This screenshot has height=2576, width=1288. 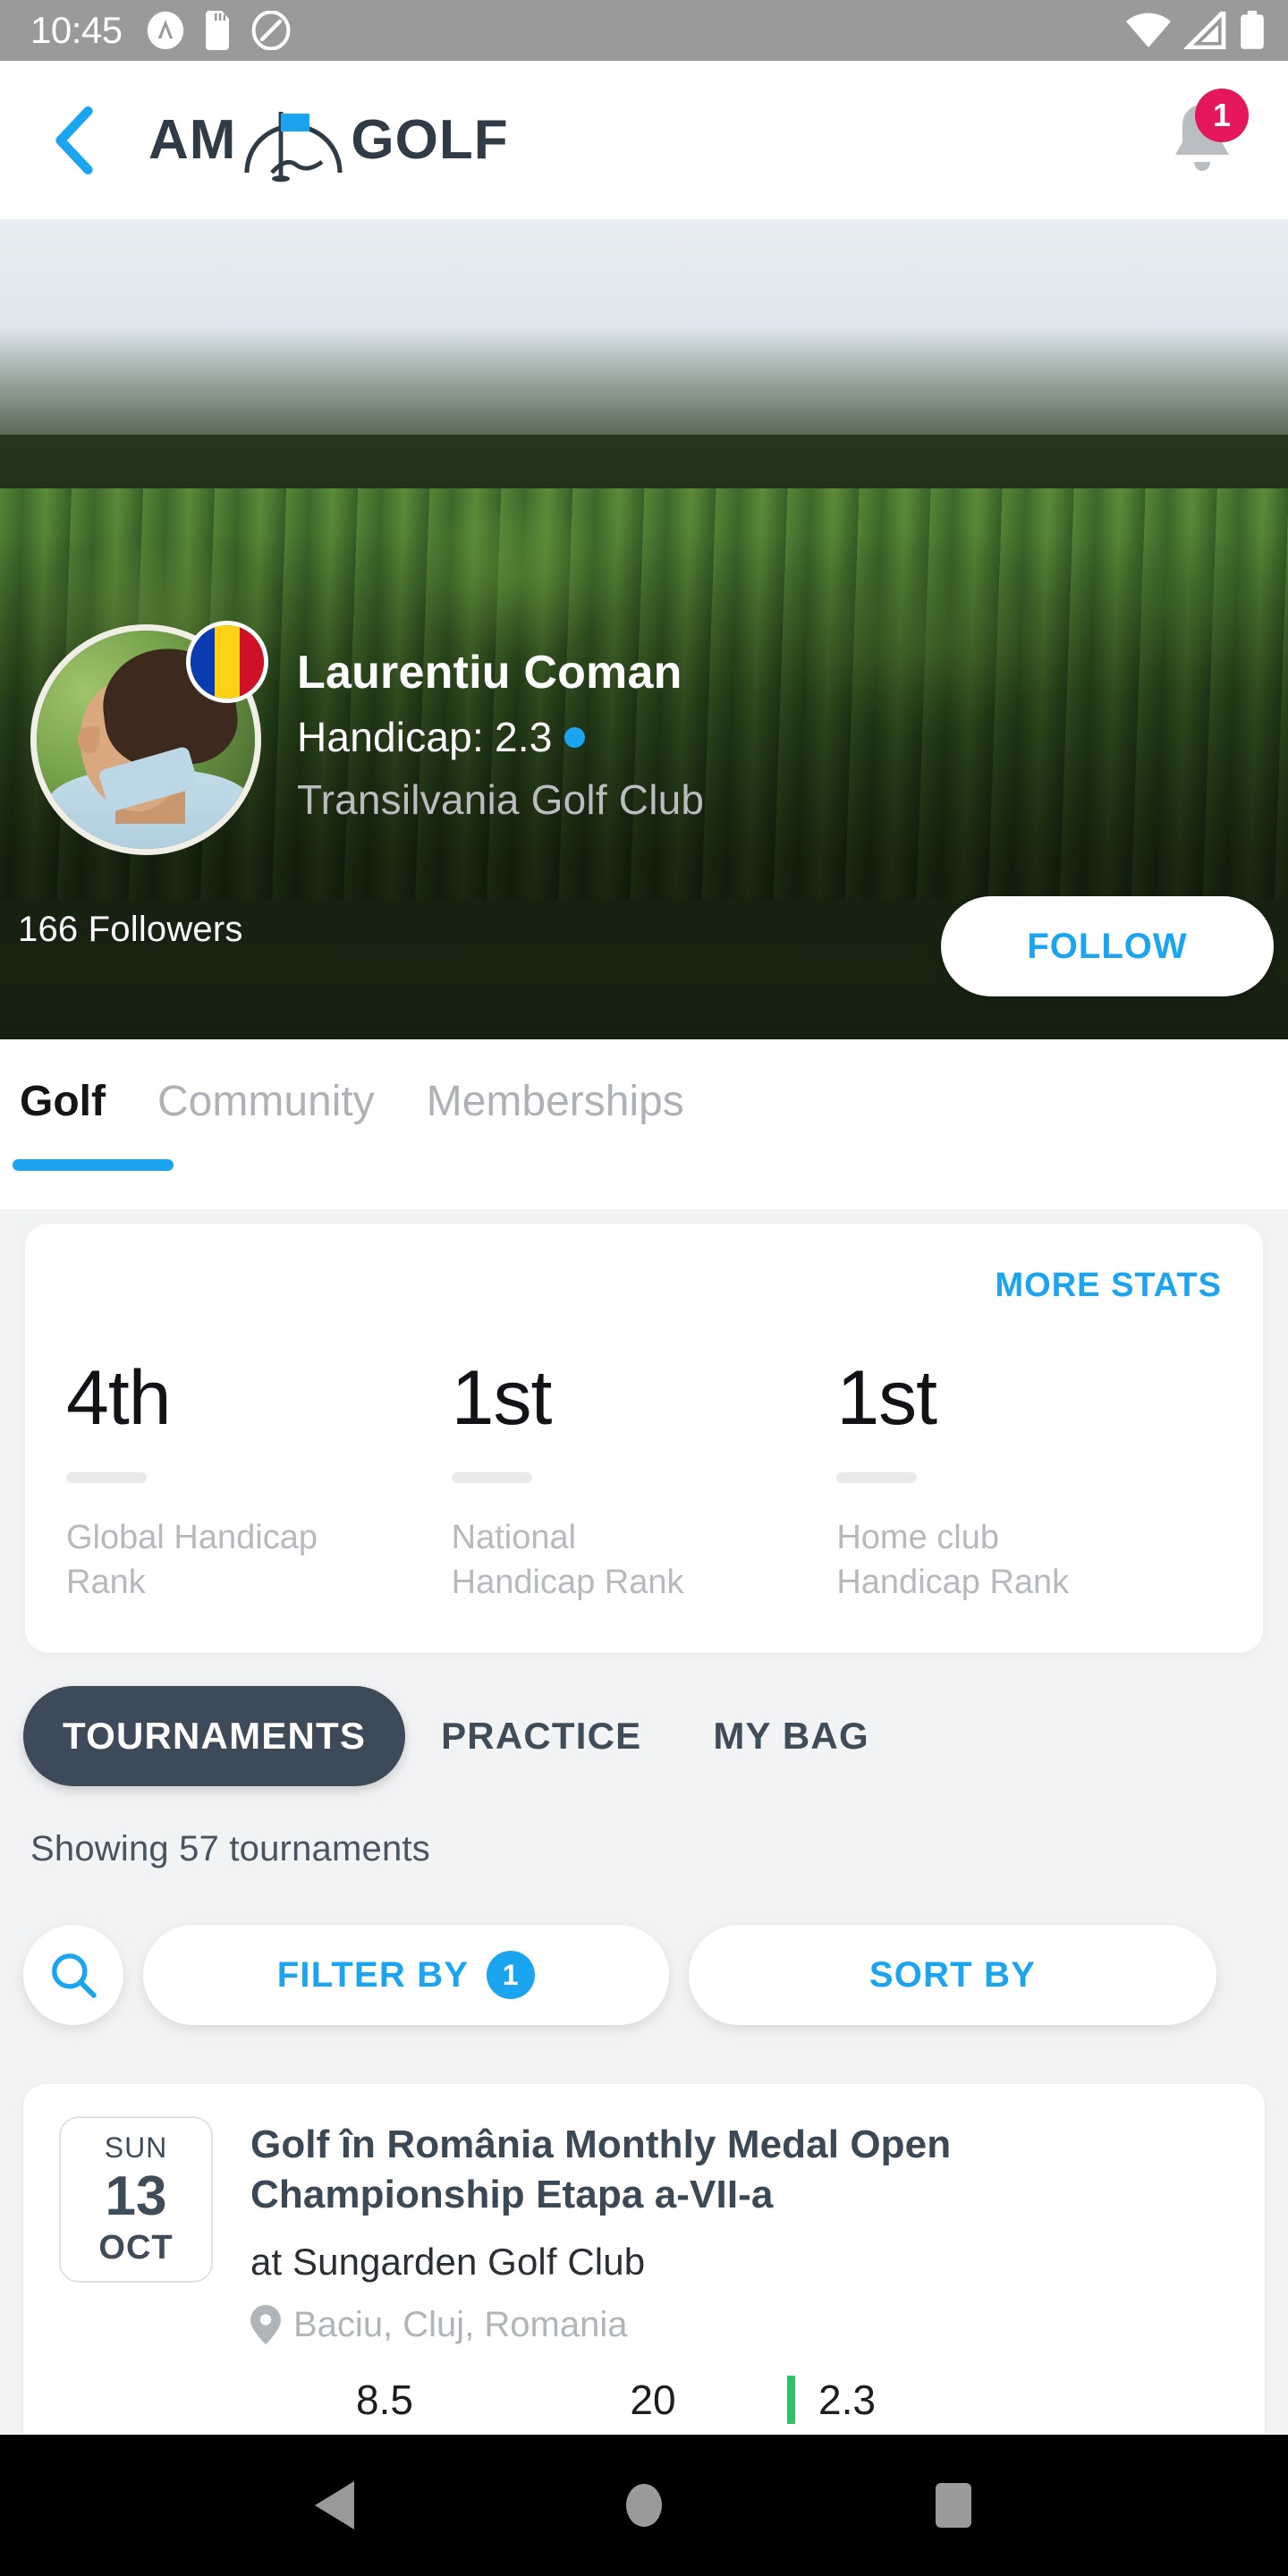 I want to click on handicap-label: Handicap:, so click(x=390, y=737).